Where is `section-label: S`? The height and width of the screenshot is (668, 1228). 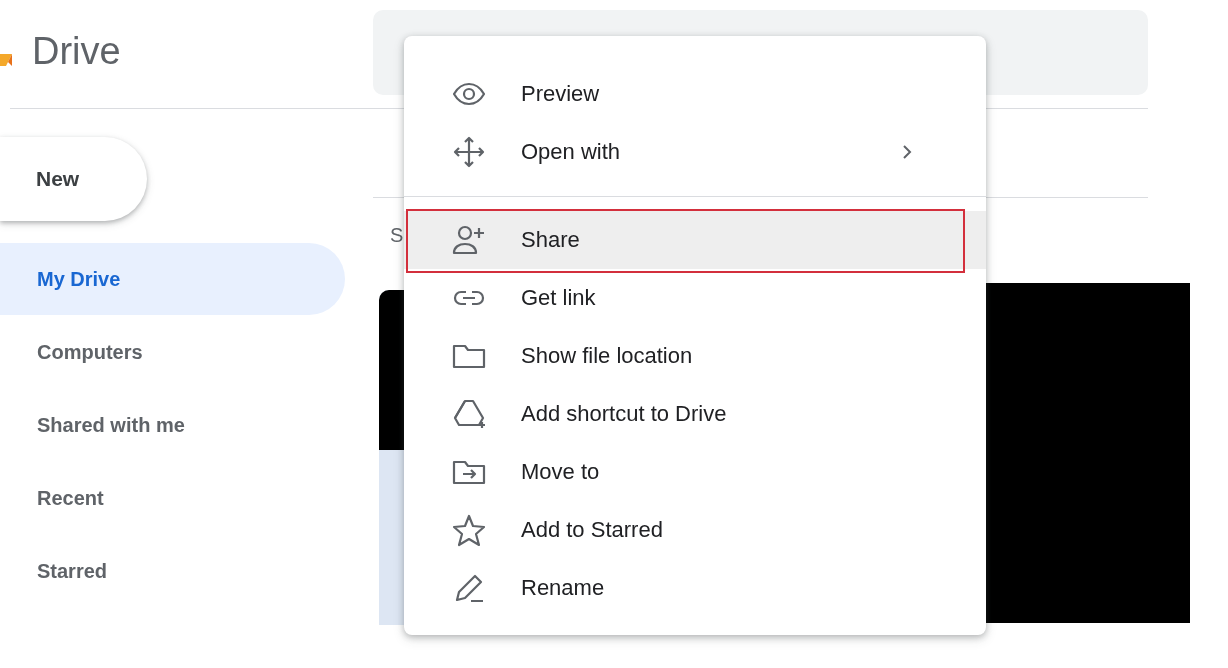
section-label: S is located at coordinates (397, 235).